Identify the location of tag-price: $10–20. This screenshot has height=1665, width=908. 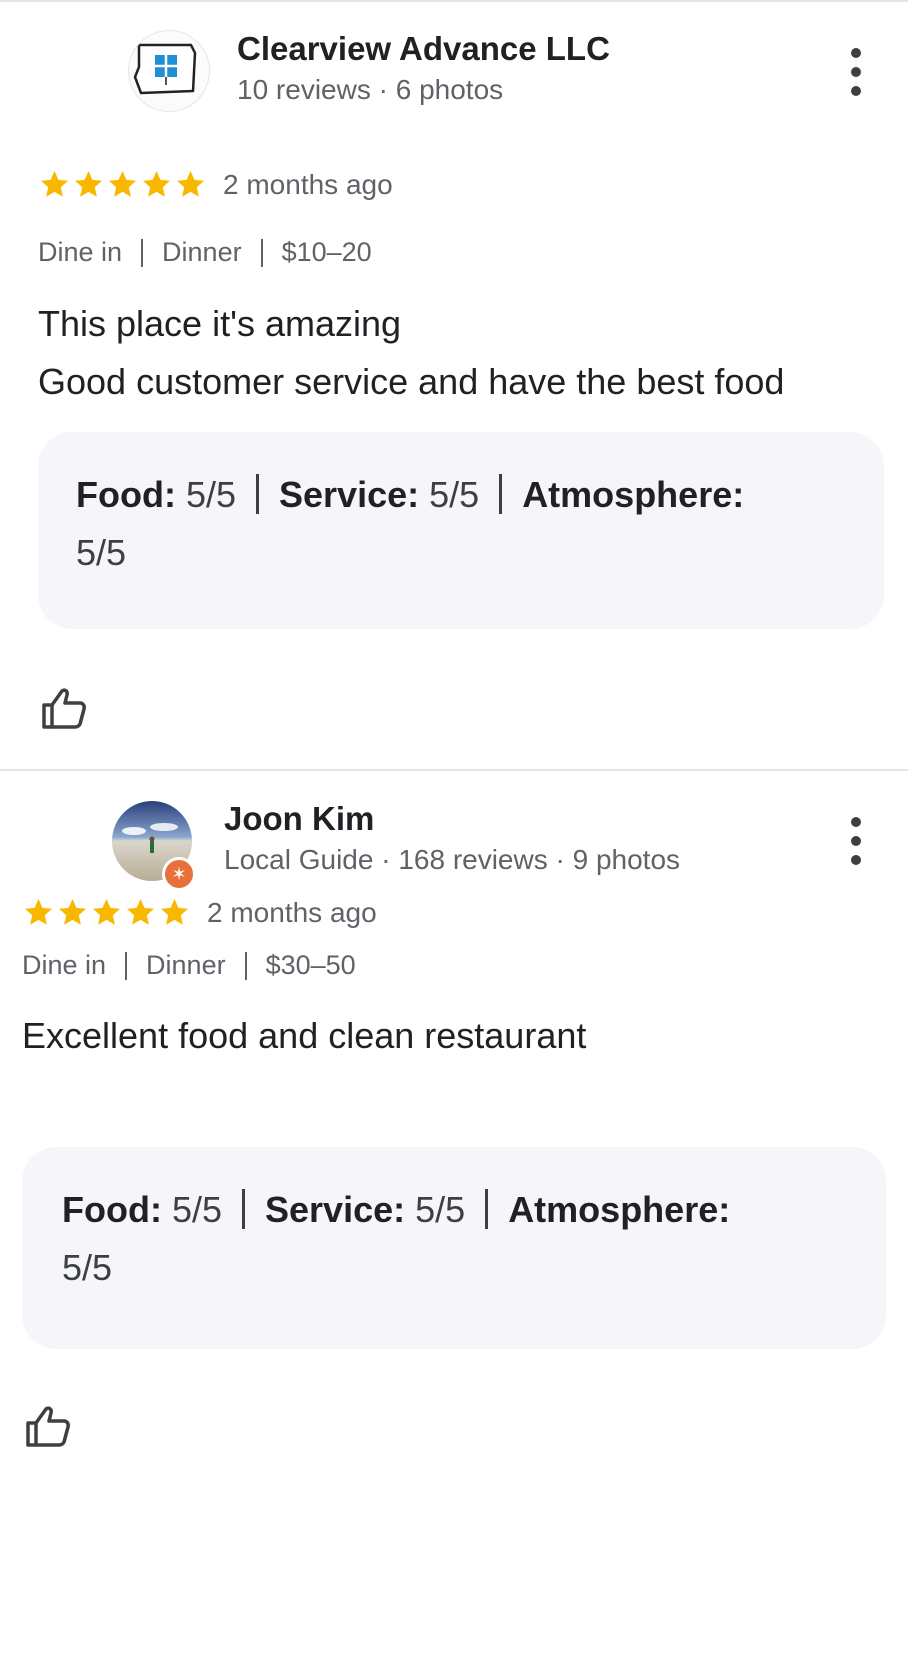
(326, 252).